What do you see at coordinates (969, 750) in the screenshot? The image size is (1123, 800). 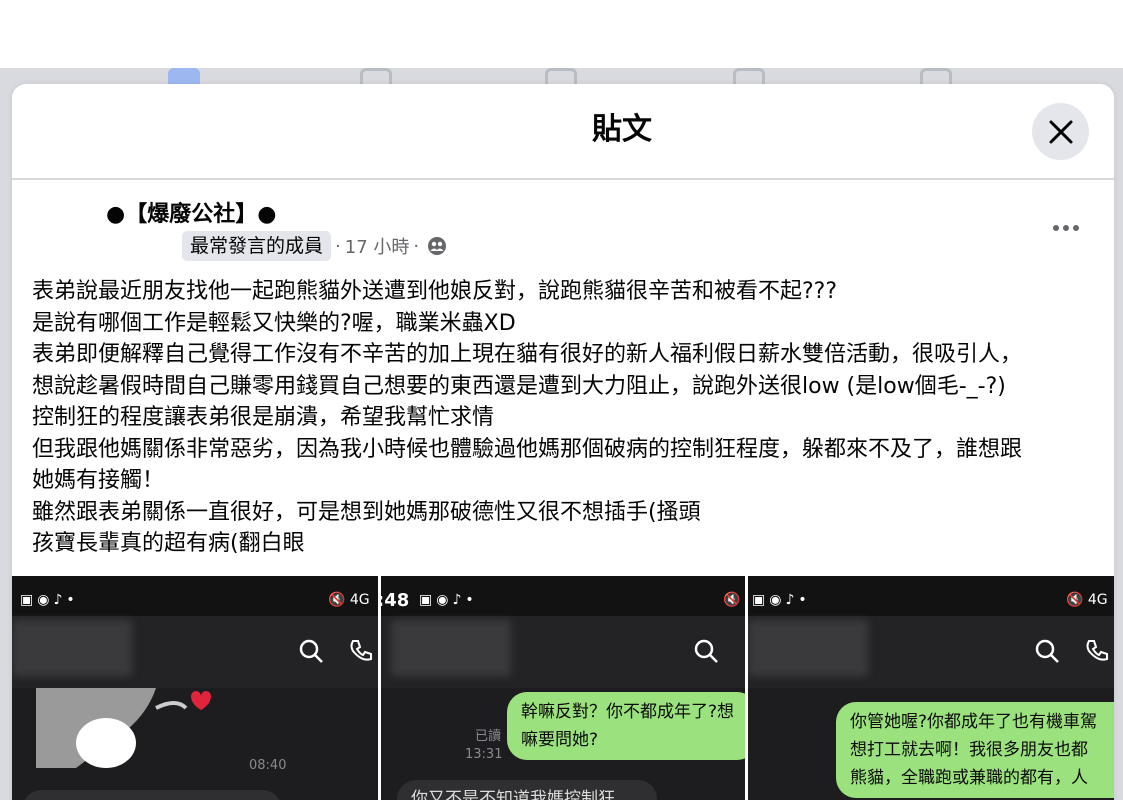 I see `bubble-line: 想打工就去啊！我很多朋友也都` at bounding box center [969, 750].